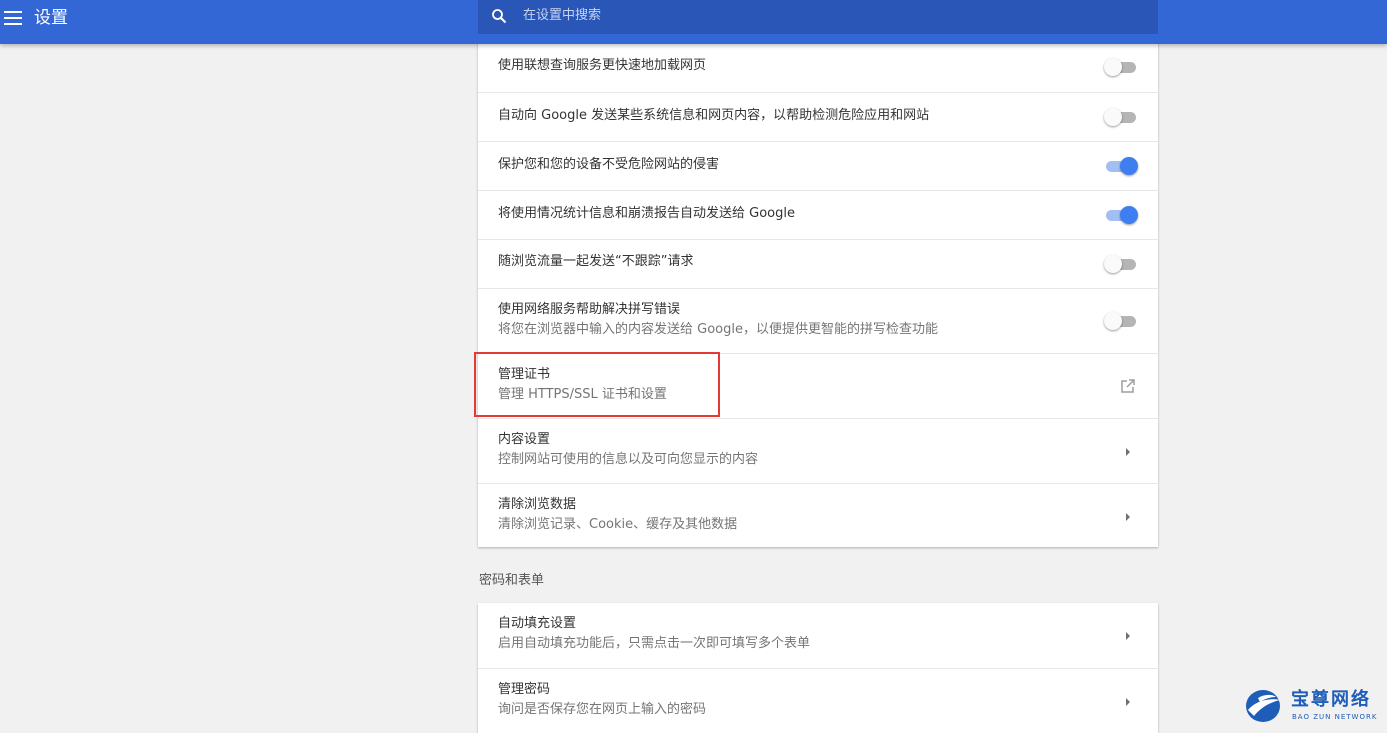 The image size is (1387, 733). Describe the element at coordinates (609, 164) in the screenshot. I see `setting-label: 保护您和您的设备不受危险网站的侵害` at that location.